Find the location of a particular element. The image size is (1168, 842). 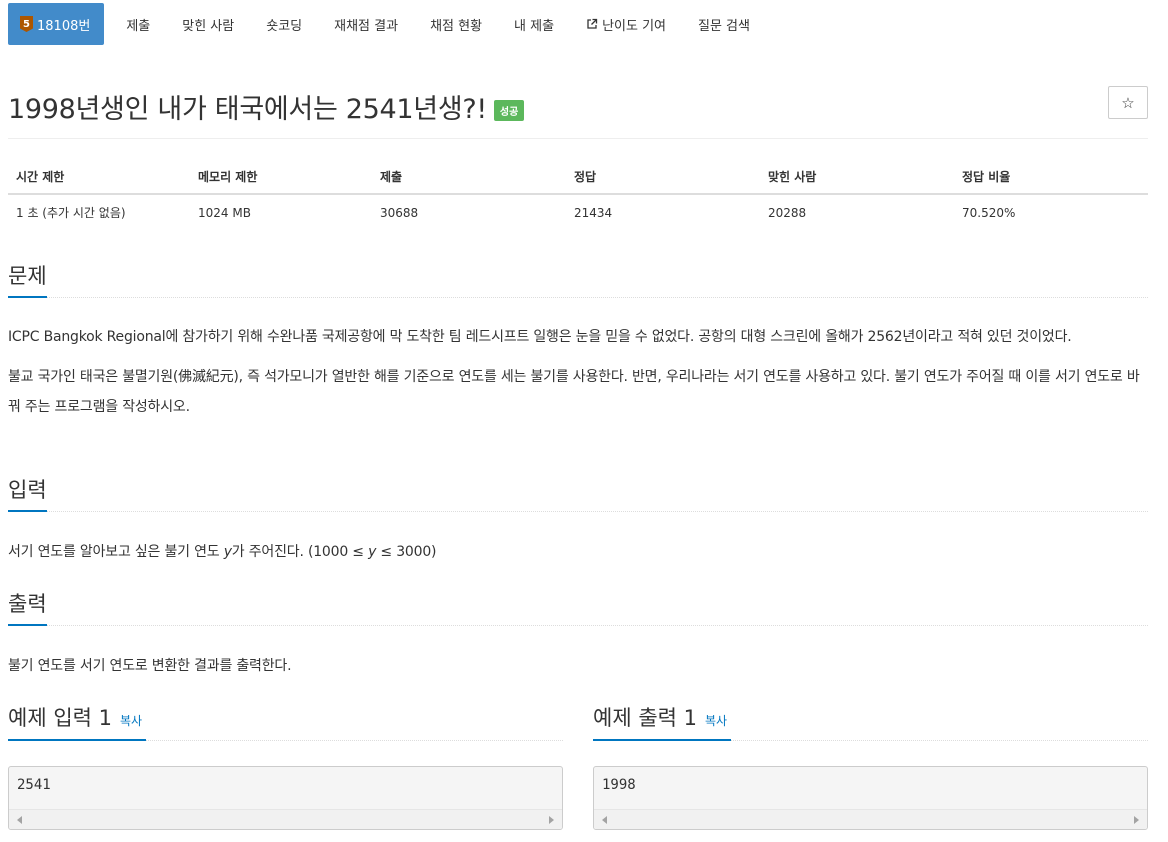

header-time-limit: 시간 제한 is located at coordinates (99, 177).